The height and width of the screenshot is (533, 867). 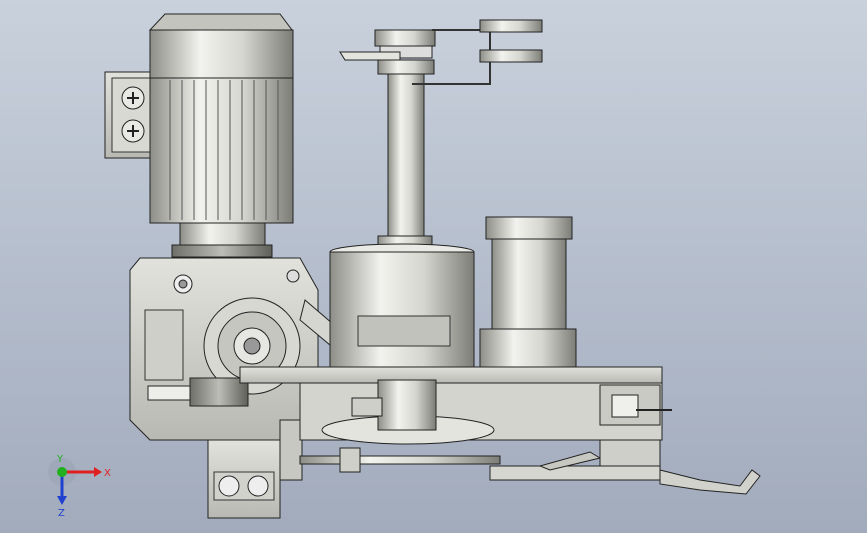 I want to click on cylinder-housing, so click(x=402, y=305).